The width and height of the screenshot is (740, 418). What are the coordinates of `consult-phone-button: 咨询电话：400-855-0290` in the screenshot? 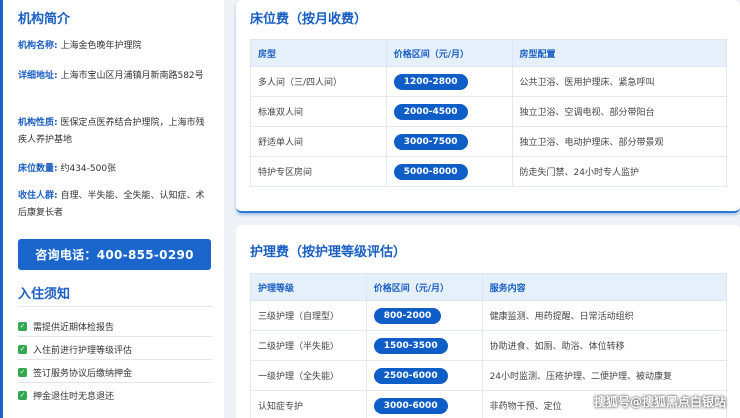 It's located at (114, 254).